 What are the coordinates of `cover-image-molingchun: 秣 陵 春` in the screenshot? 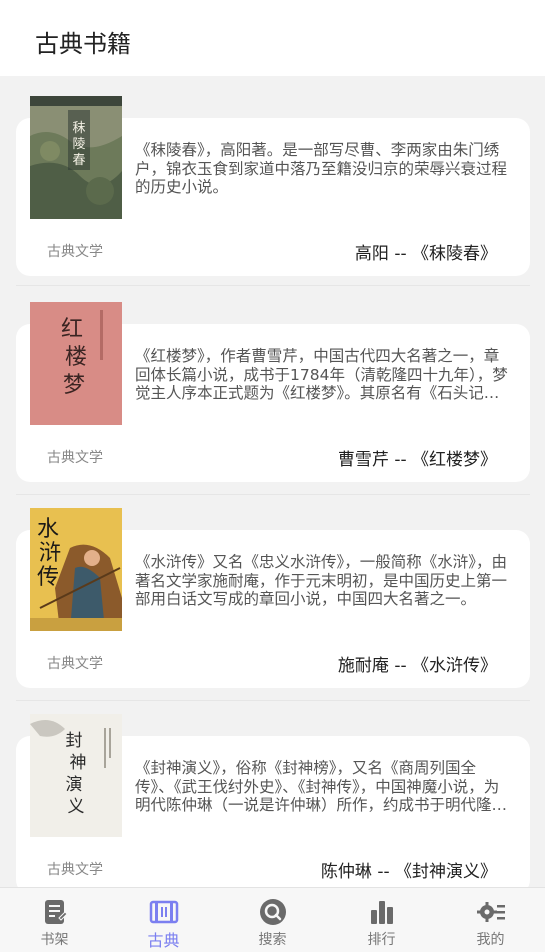 It's located at (76, 157).